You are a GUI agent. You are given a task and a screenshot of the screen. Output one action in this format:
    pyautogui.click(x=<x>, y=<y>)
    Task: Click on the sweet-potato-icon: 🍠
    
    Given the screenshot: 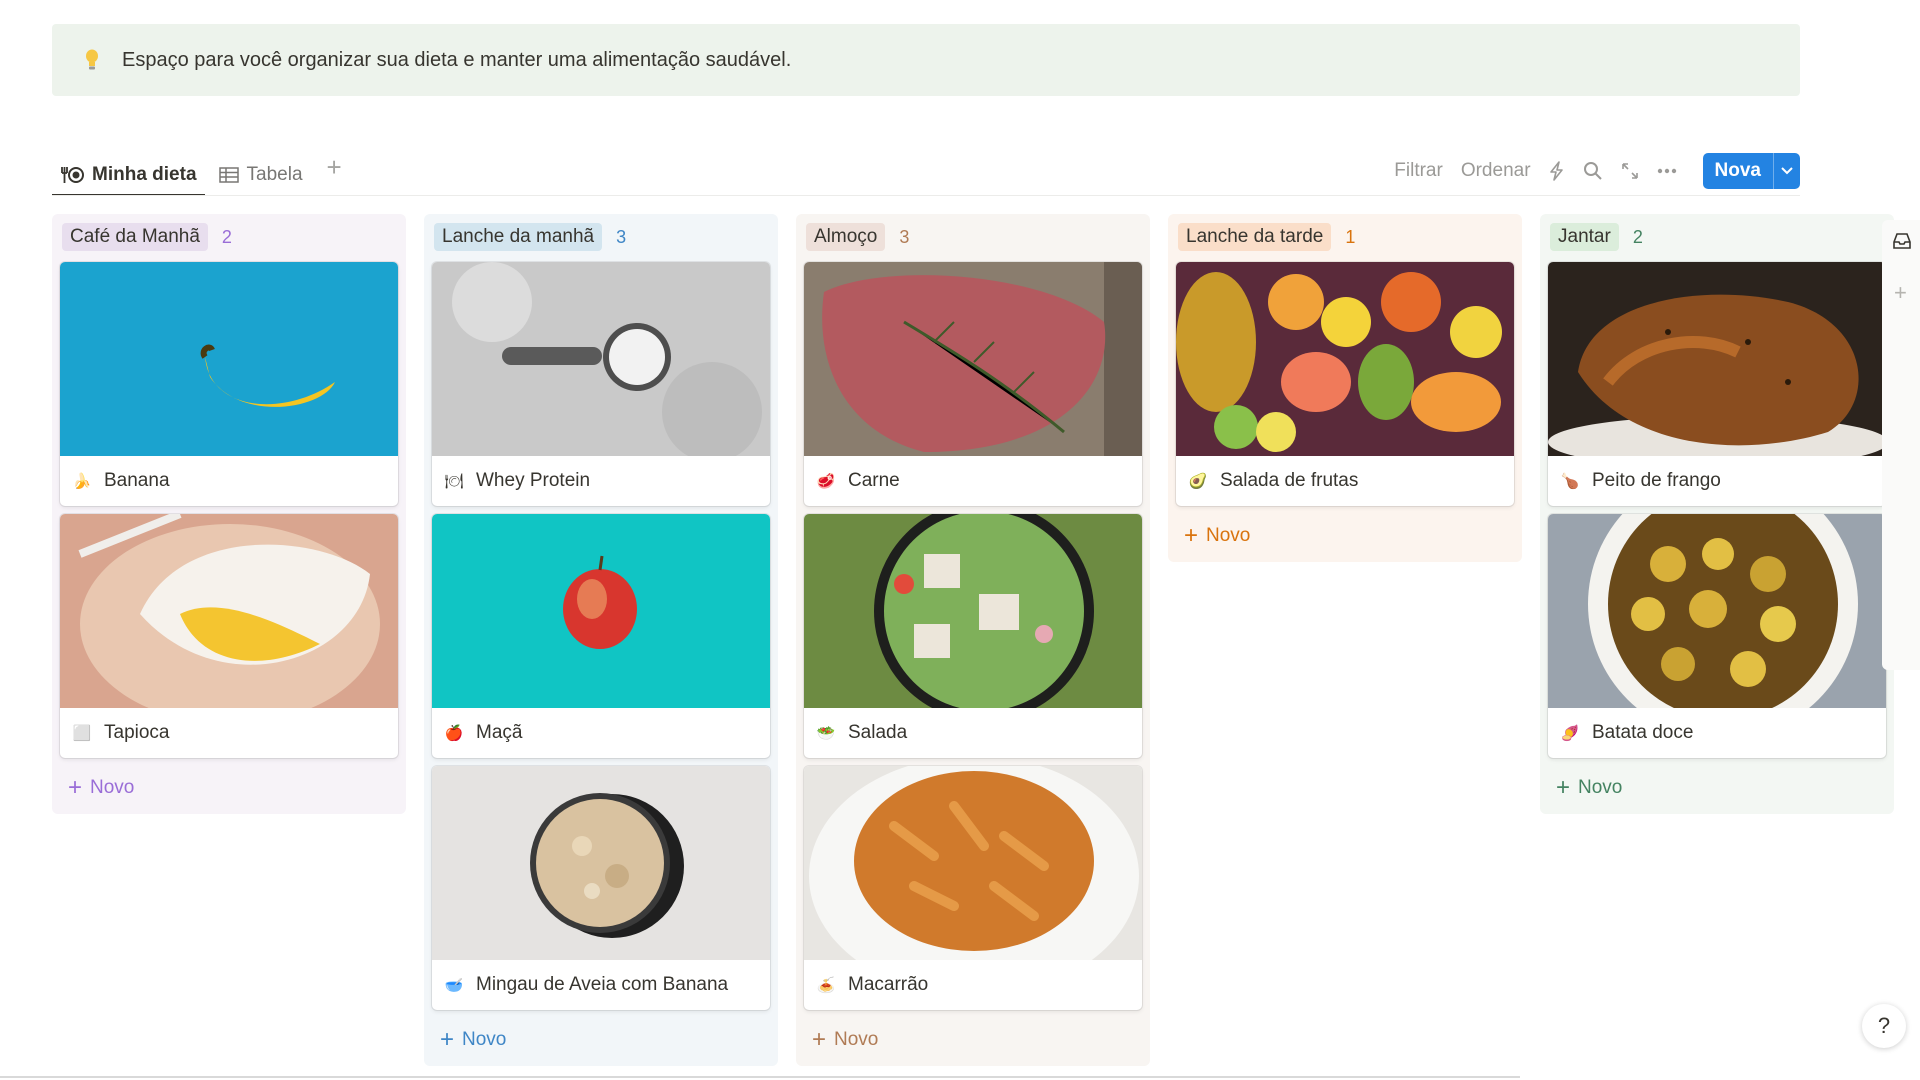 What is the action you would take?
    pyautogui.click(x=1570, y=733)
    